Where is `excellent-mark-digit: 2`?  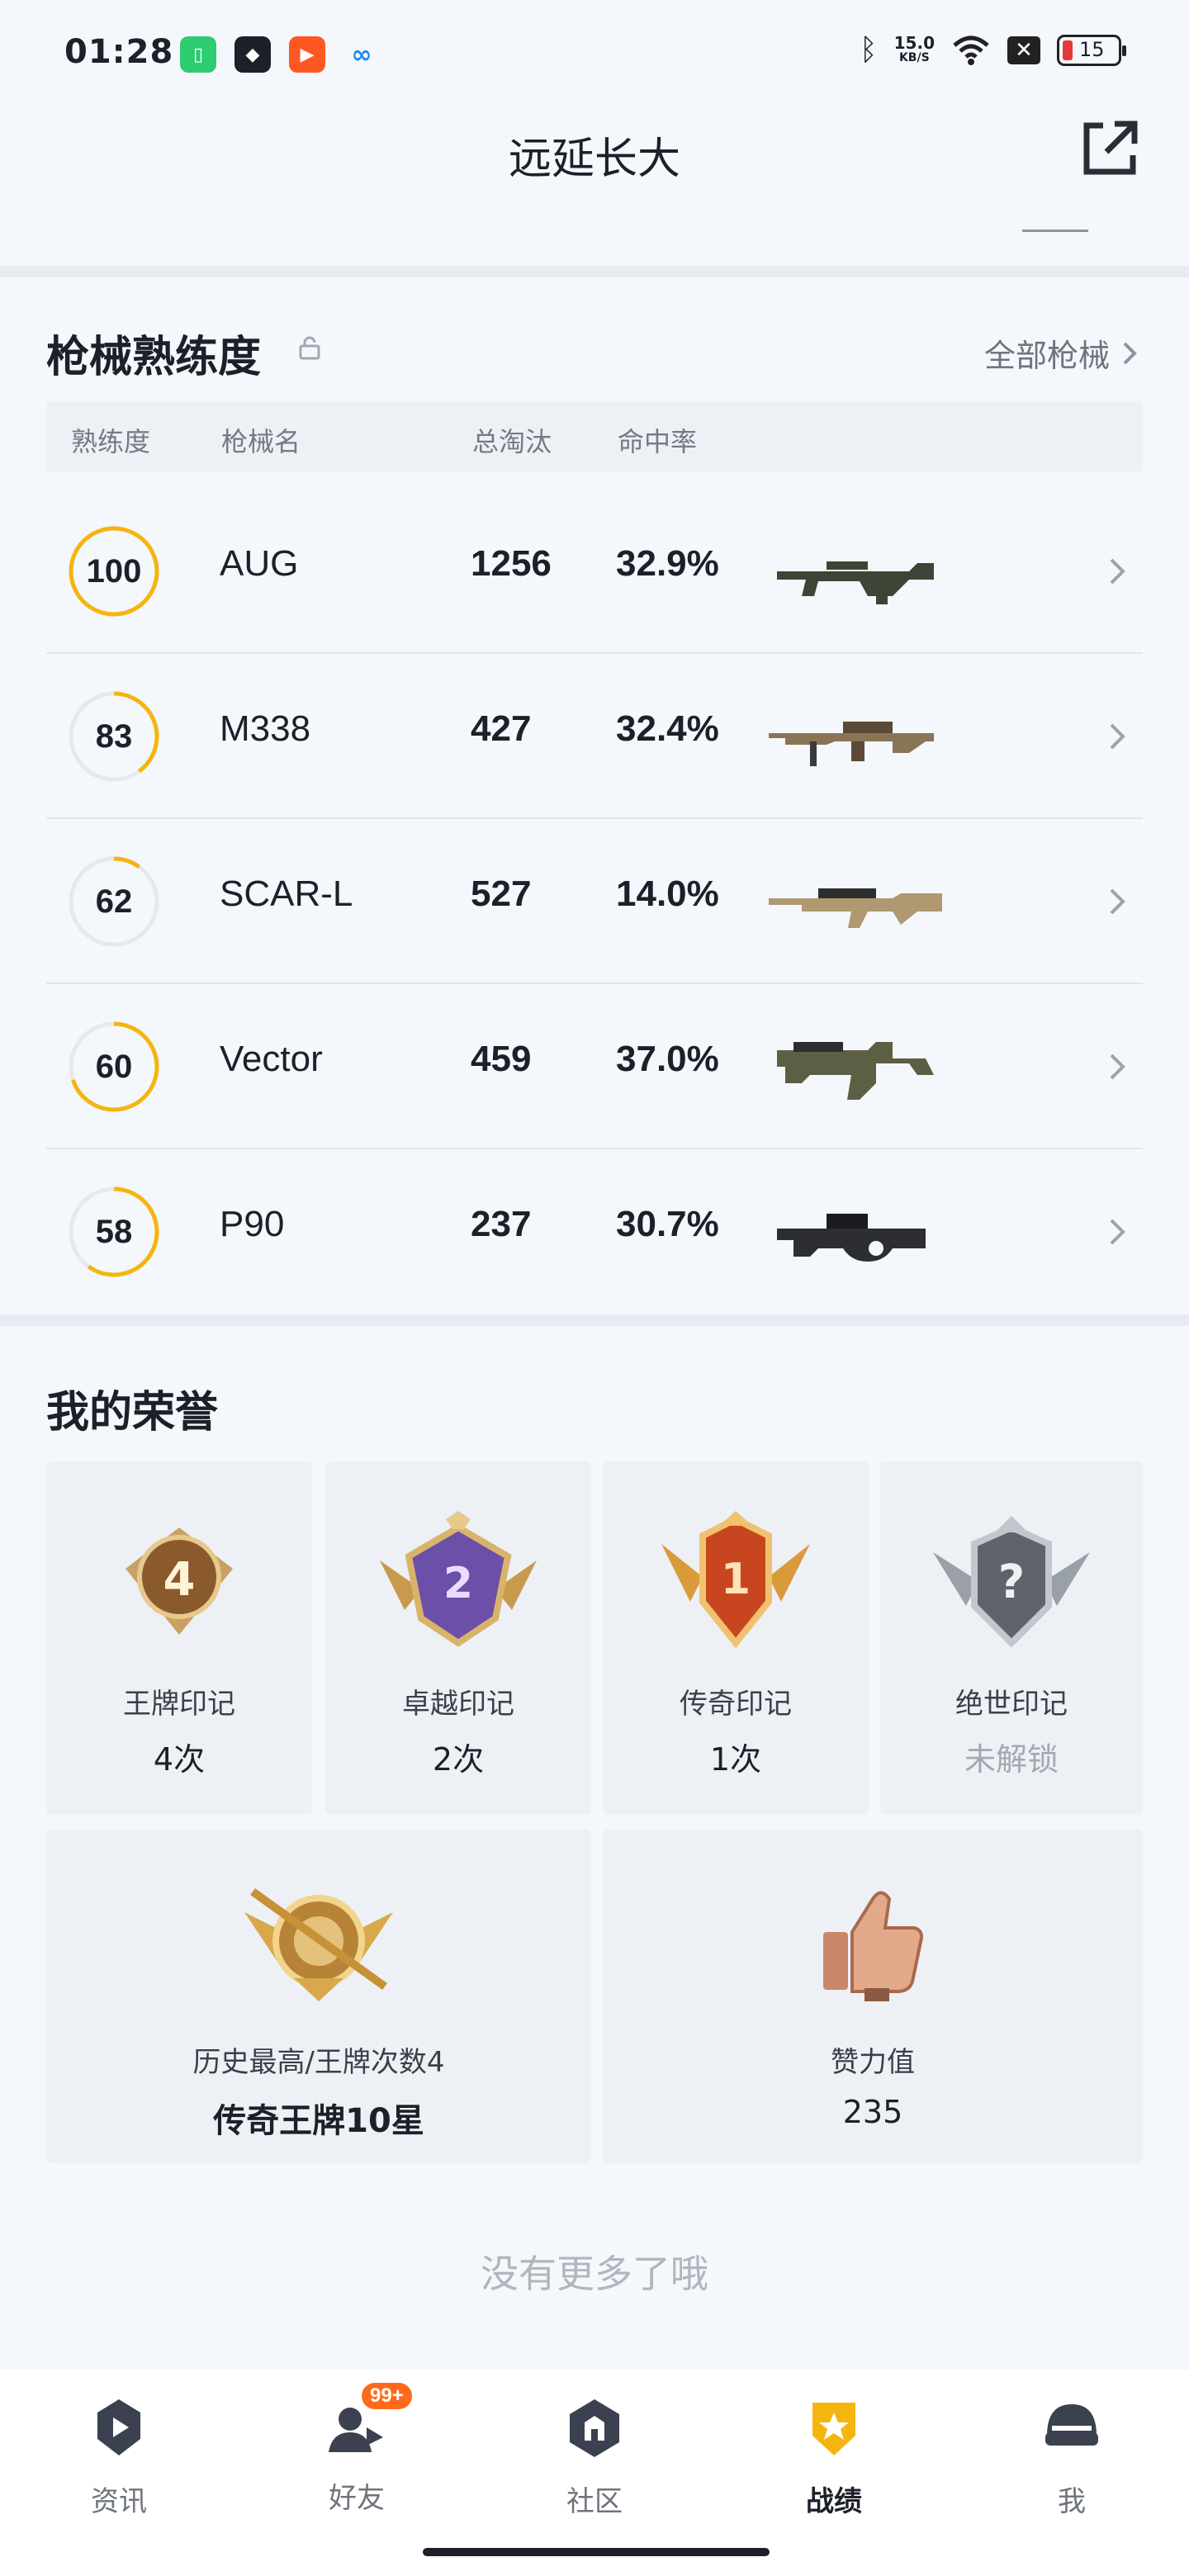
excellent-mark-digit: 2 is located at coordinates (458, 1583).